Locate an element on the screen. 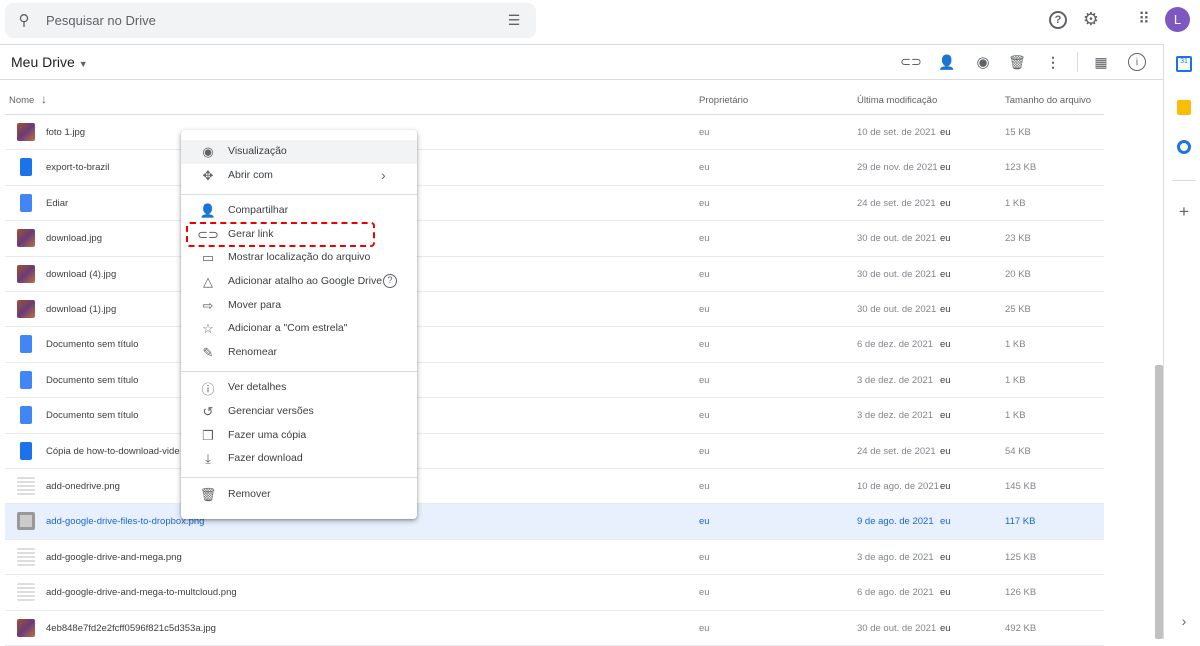 The height and width of the screenshot is (646, 1200). menu-item-history: ↺ Gerenciar versões is located at coordinates (299, 412).